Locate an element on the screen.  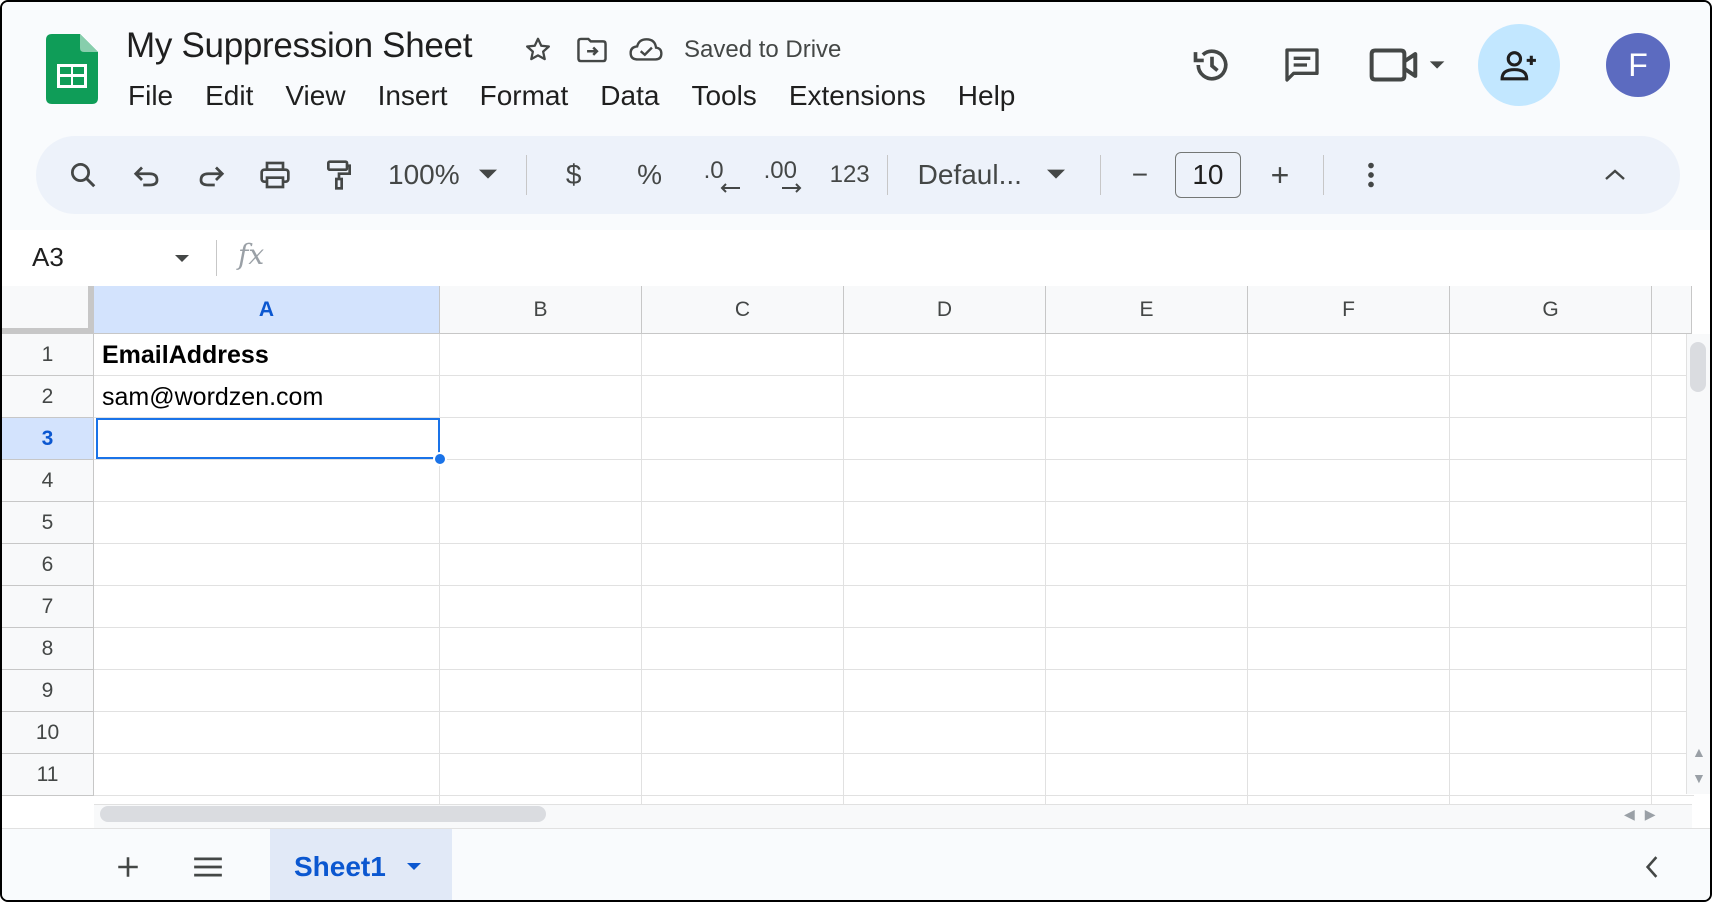
decrease-decimal-button: .0 is located at coordinates (722, 175).